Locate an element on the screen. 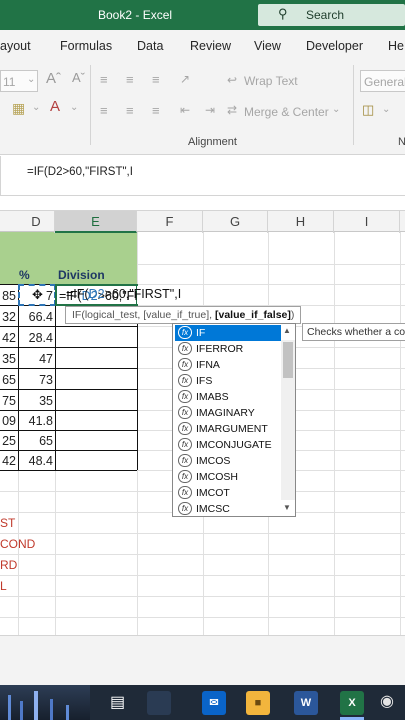  font-size-dropdown: 11 ⌄ is located at coordinates (19, 81).